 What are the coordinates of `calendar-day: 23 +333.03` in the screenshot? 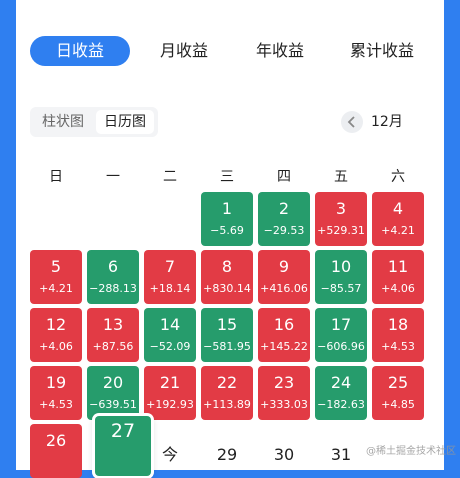 It's located at (284, 393).